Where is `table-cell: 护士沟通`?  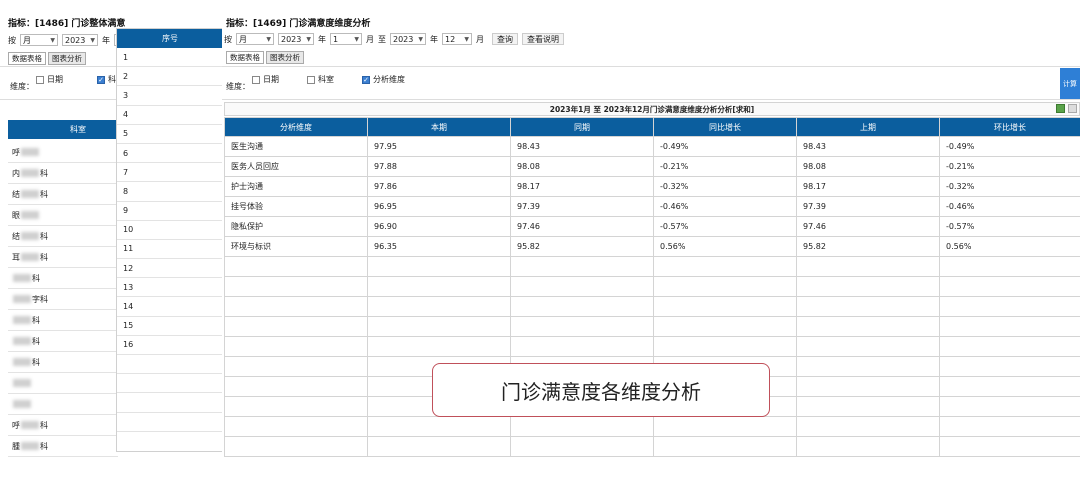
table-cell: 护士沟通 is located at coordinates (296, 186).